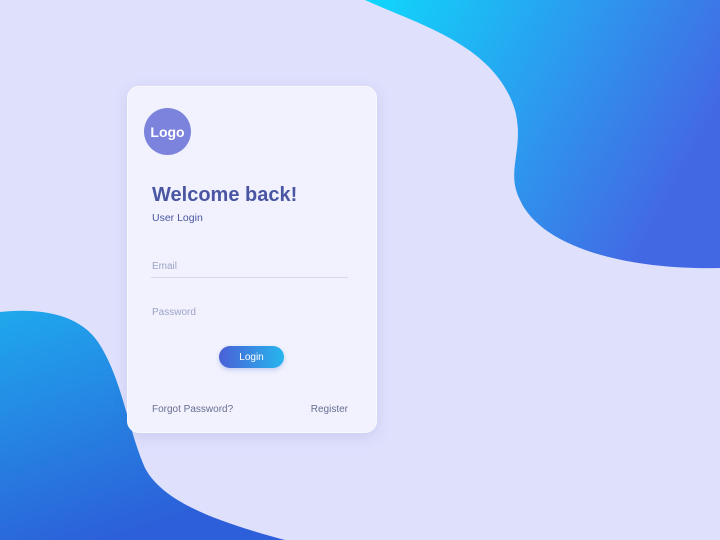 The width and height of the screenshot is (720, 540). I want to click on welcome-title: Welcome back!, so click(225, 195).